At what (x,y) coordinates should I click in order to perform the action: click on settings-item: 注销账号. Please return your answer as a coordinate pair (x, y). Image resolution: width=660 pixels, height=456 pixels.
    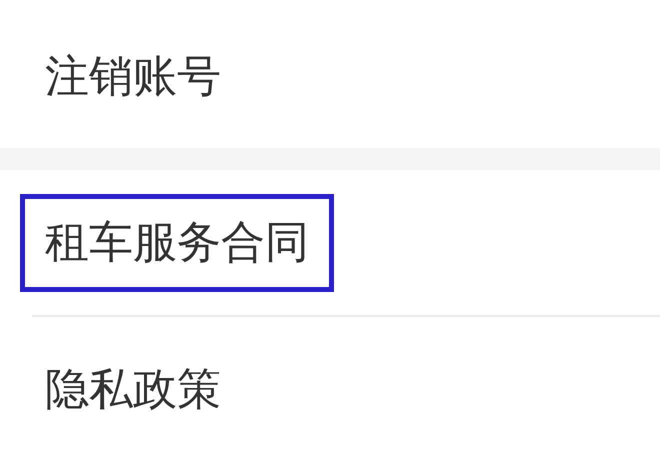
    Looking at the image, I should click on (133, 77).